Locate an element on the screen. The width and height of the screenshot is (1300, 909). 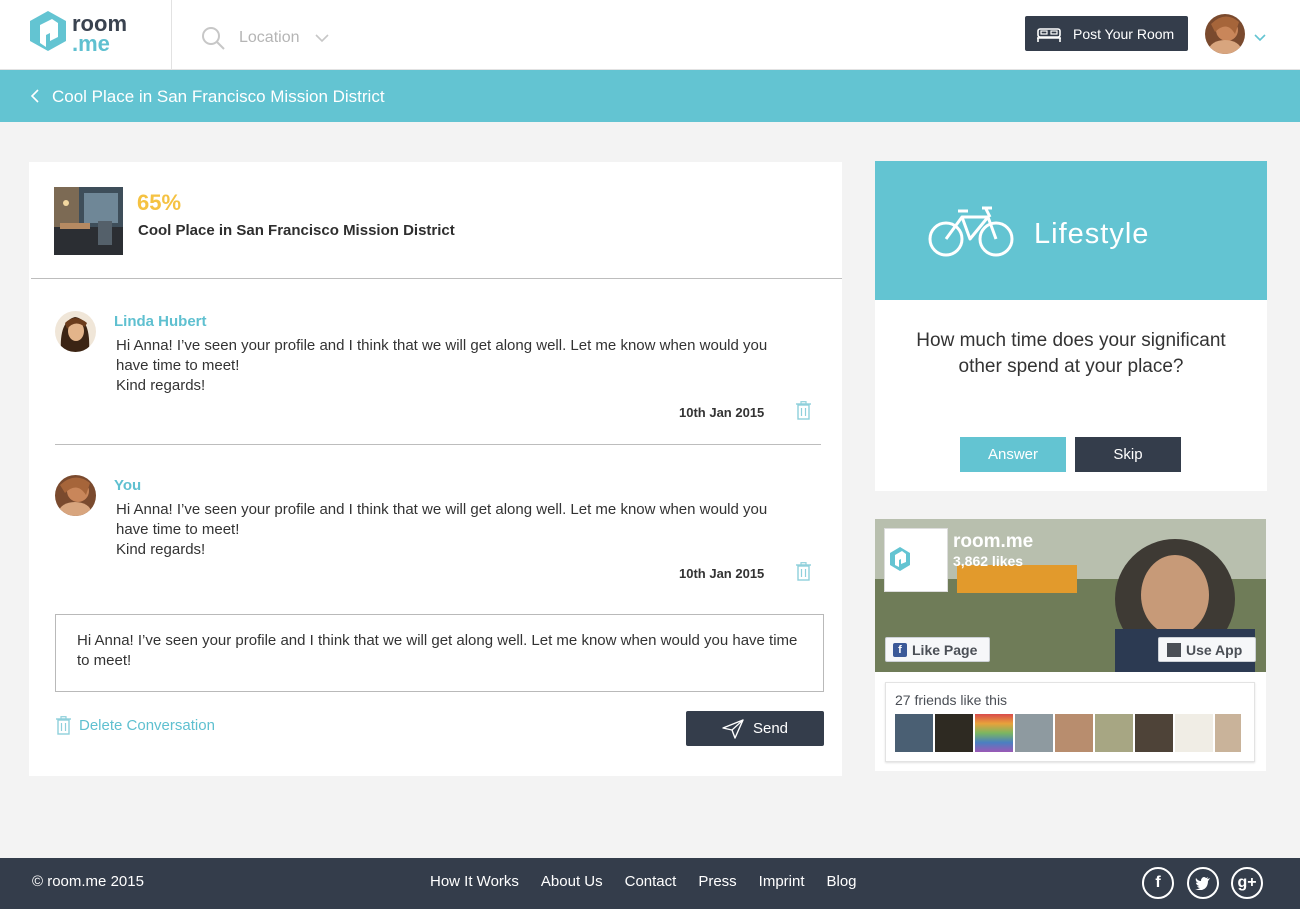
footer-link-press: Press is located at coordinates (717, 881).